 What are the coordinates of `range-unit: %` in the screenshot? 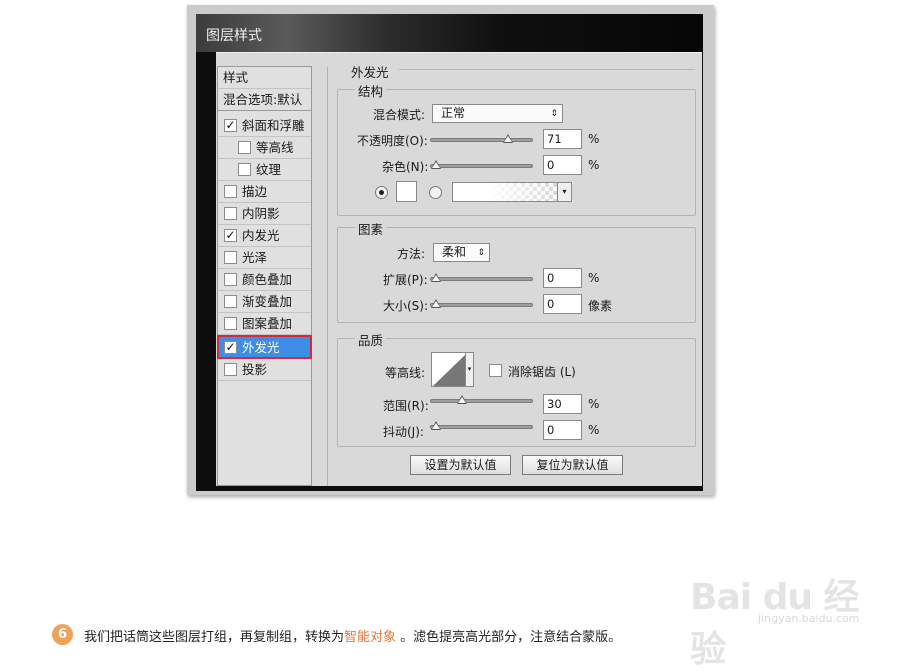 It's located at (594, 404).